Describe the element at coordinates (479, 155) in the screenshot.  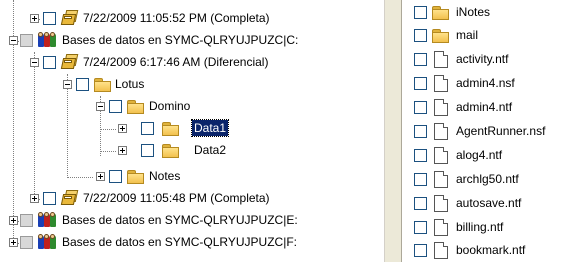
I see `list-item-label: alog4.ntf` at that location.